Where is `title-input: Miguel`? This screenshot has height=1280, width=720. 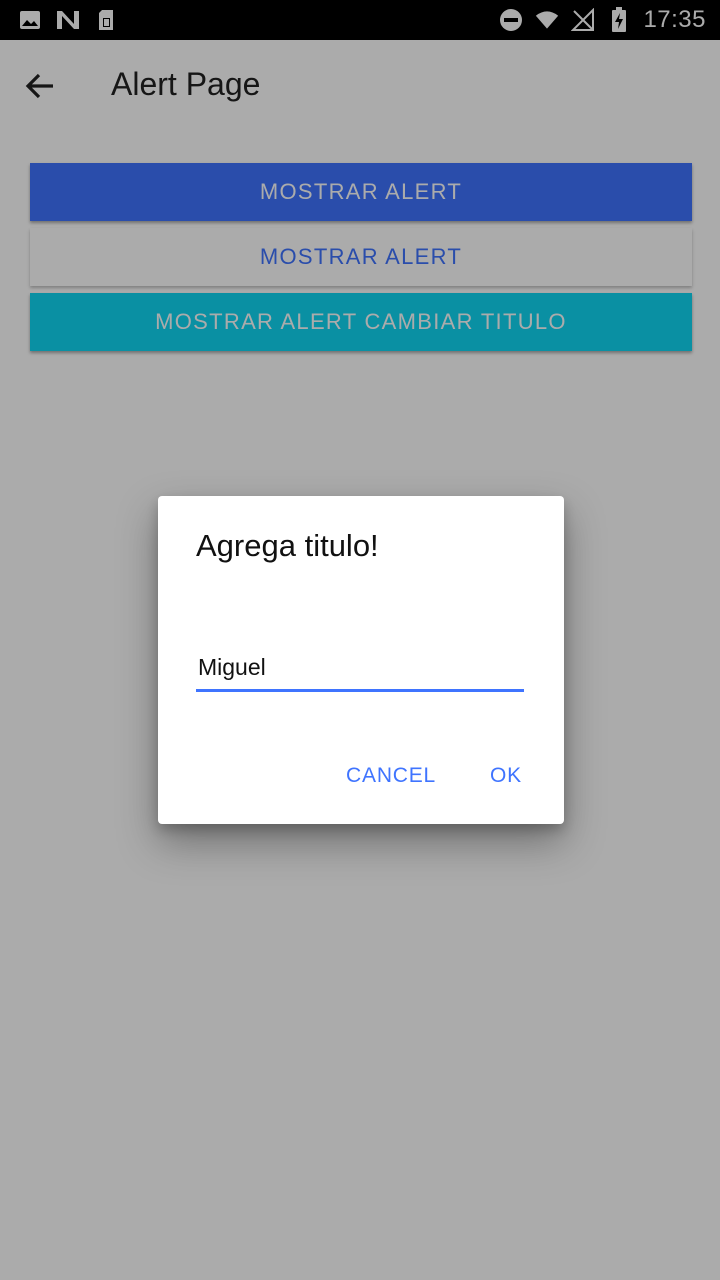 title-input: Miguel is located at coordinates (360, 664).